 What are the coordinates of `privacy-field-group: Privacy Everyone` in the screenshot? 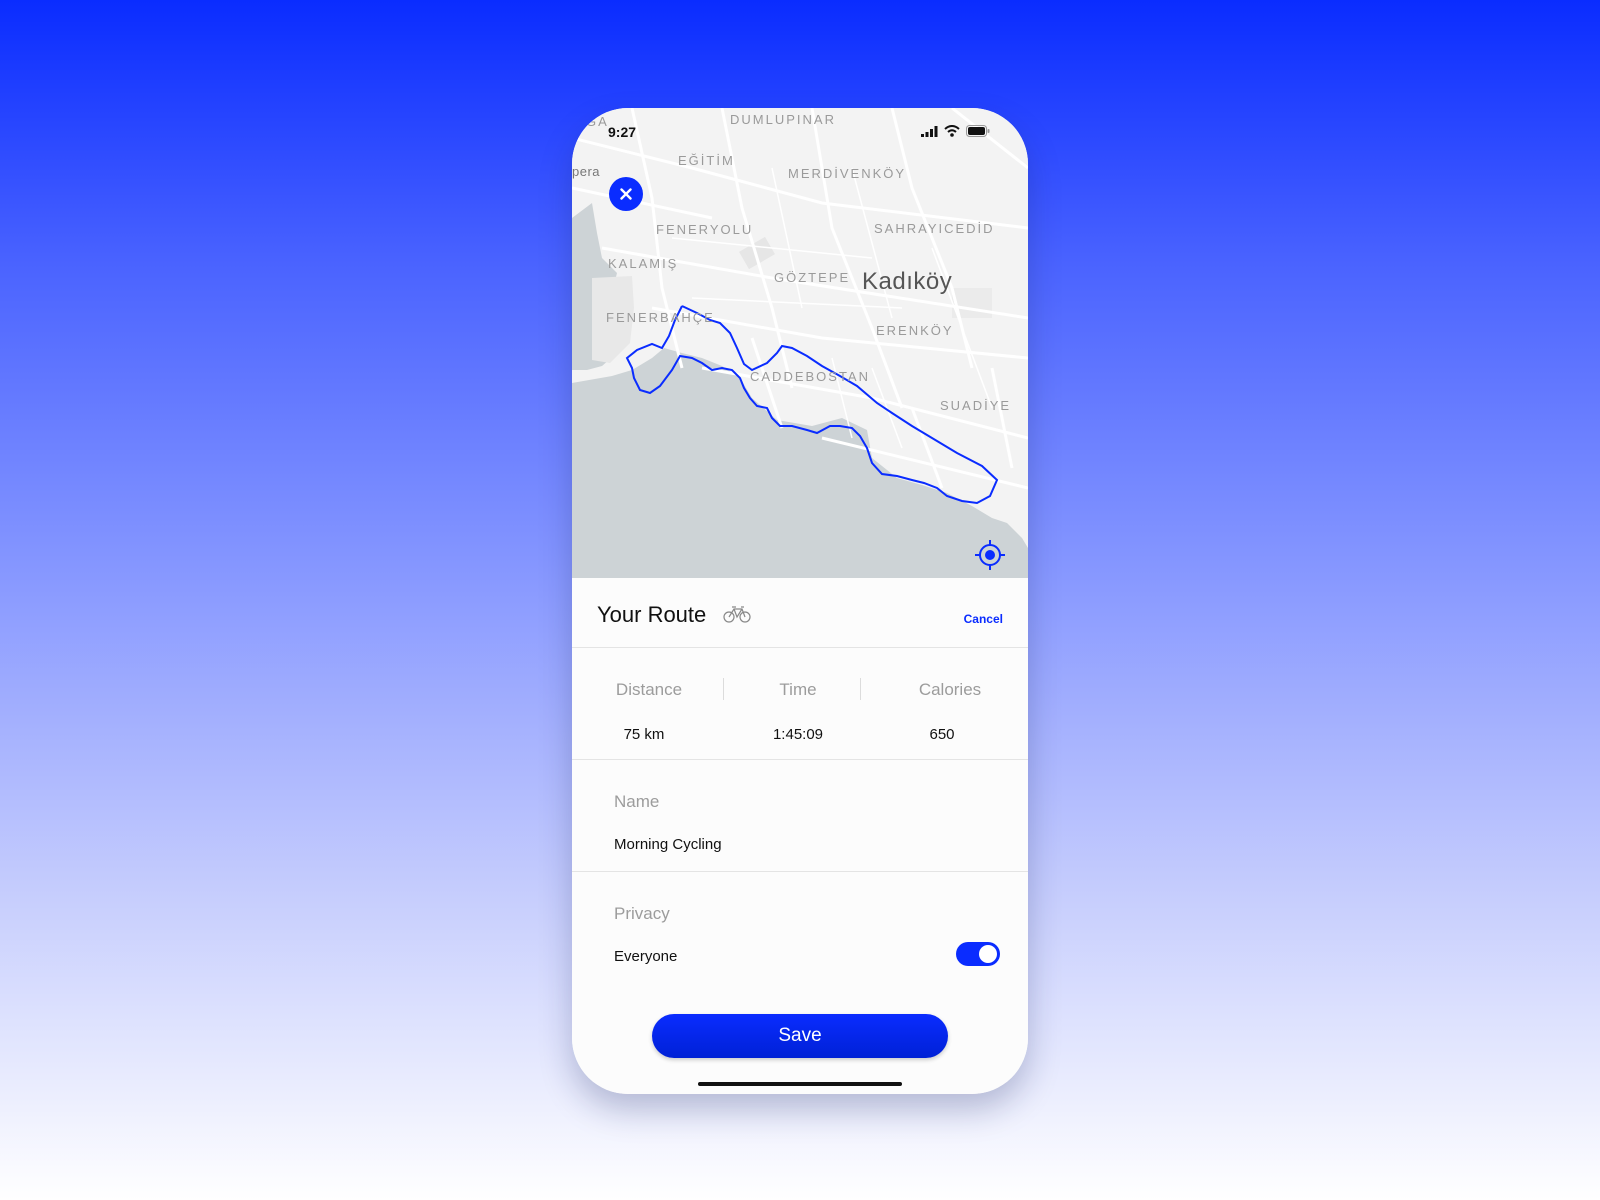 It's located at (800, 928).